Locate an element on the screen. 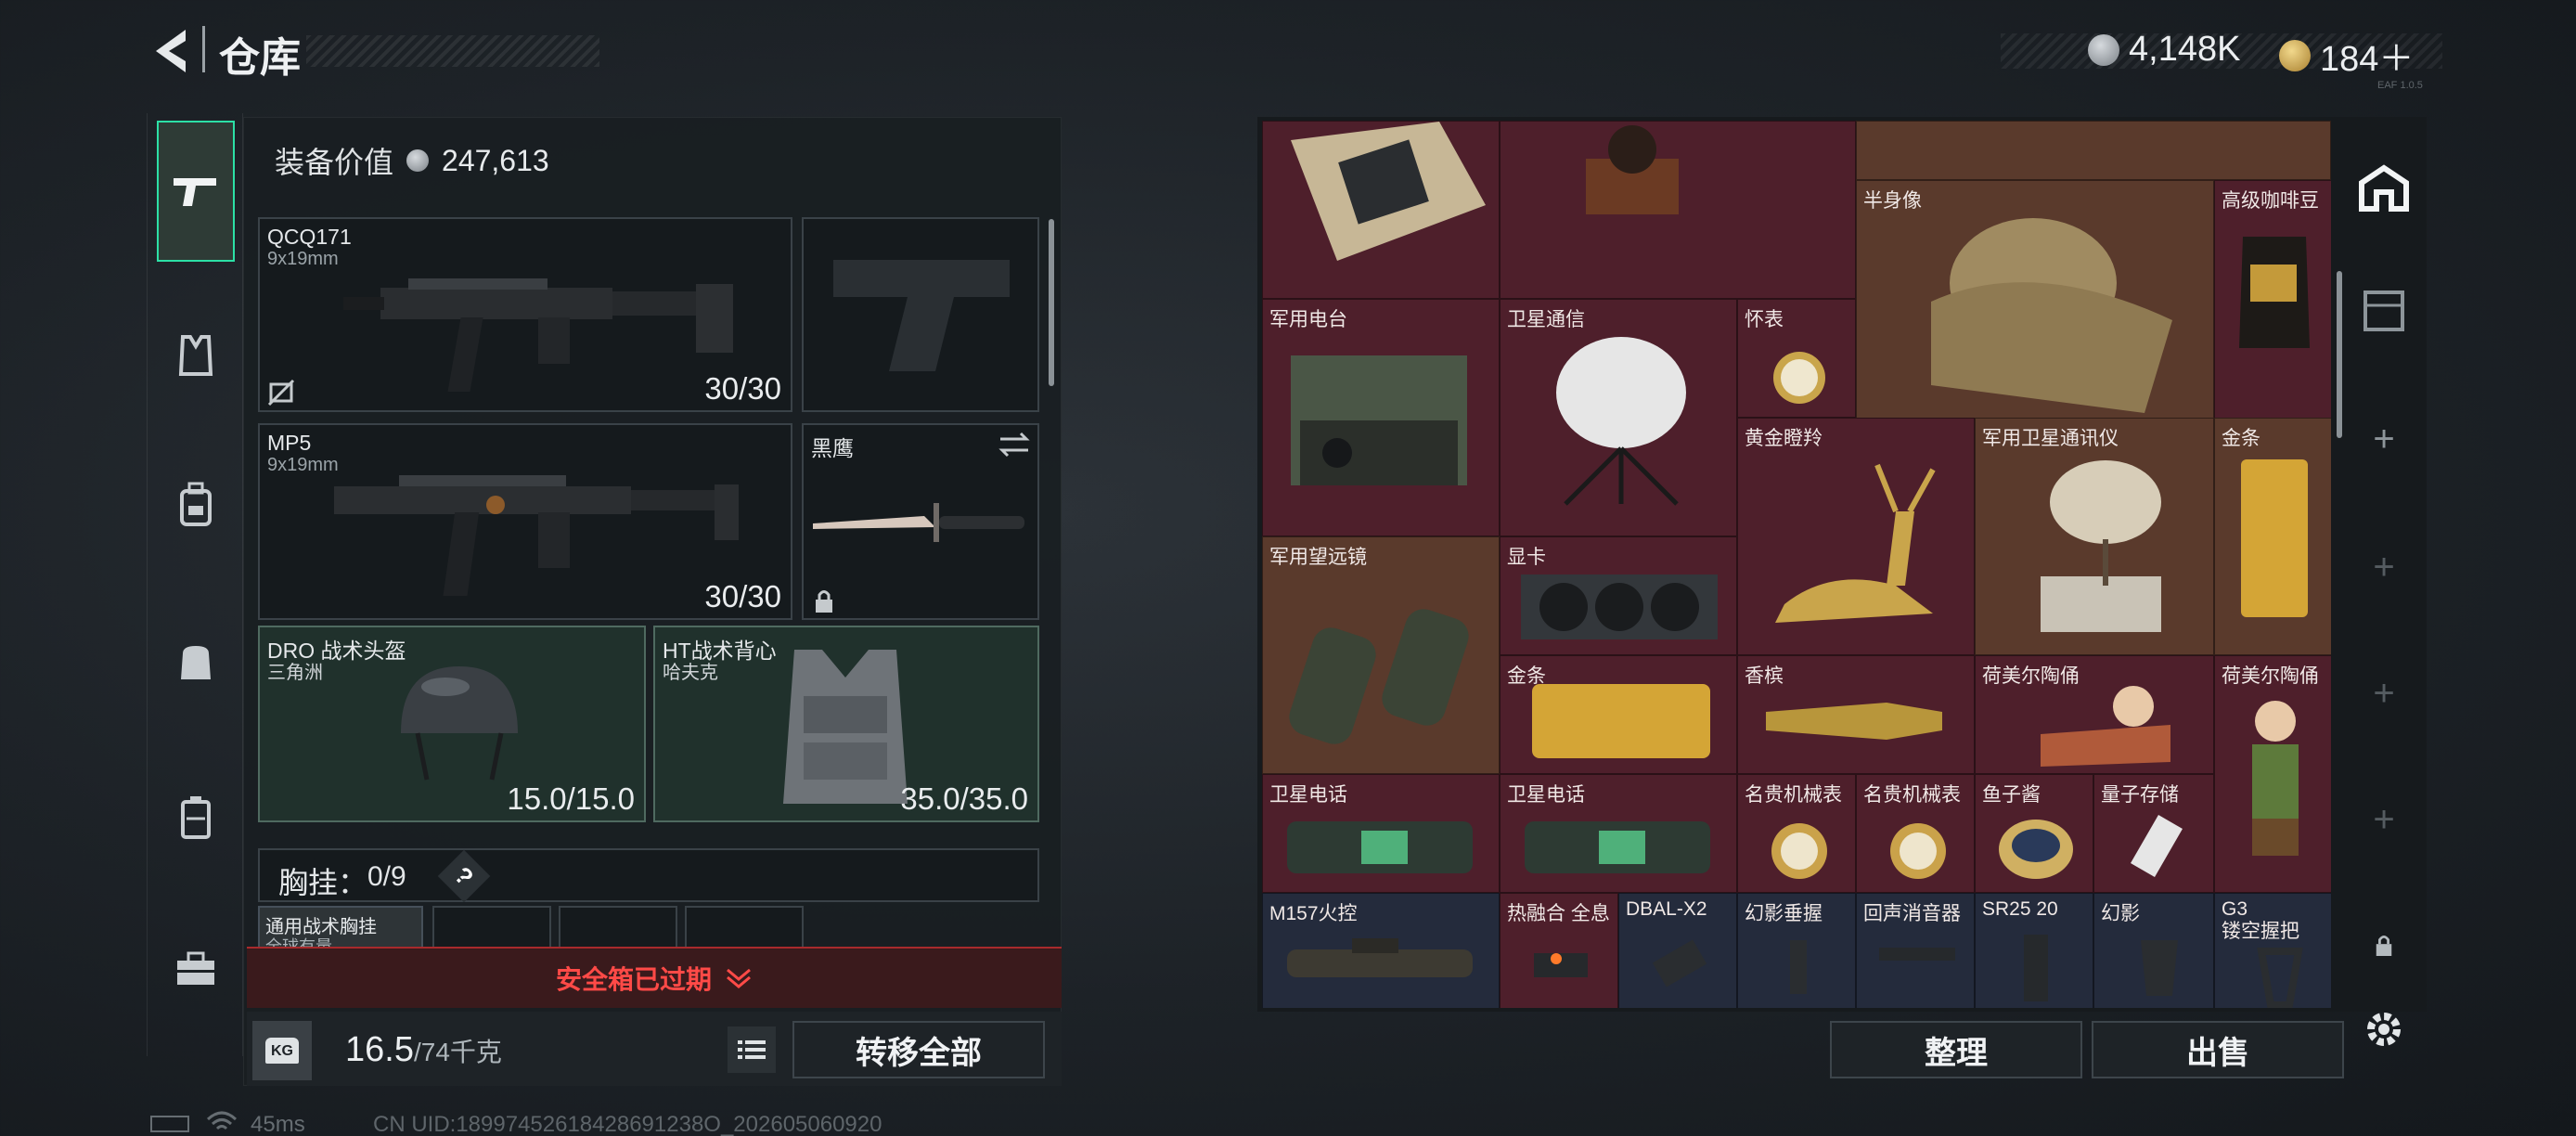 This screenshot has height=1136, width=2576. suppressor-image is located at coordinates (1917, 954).